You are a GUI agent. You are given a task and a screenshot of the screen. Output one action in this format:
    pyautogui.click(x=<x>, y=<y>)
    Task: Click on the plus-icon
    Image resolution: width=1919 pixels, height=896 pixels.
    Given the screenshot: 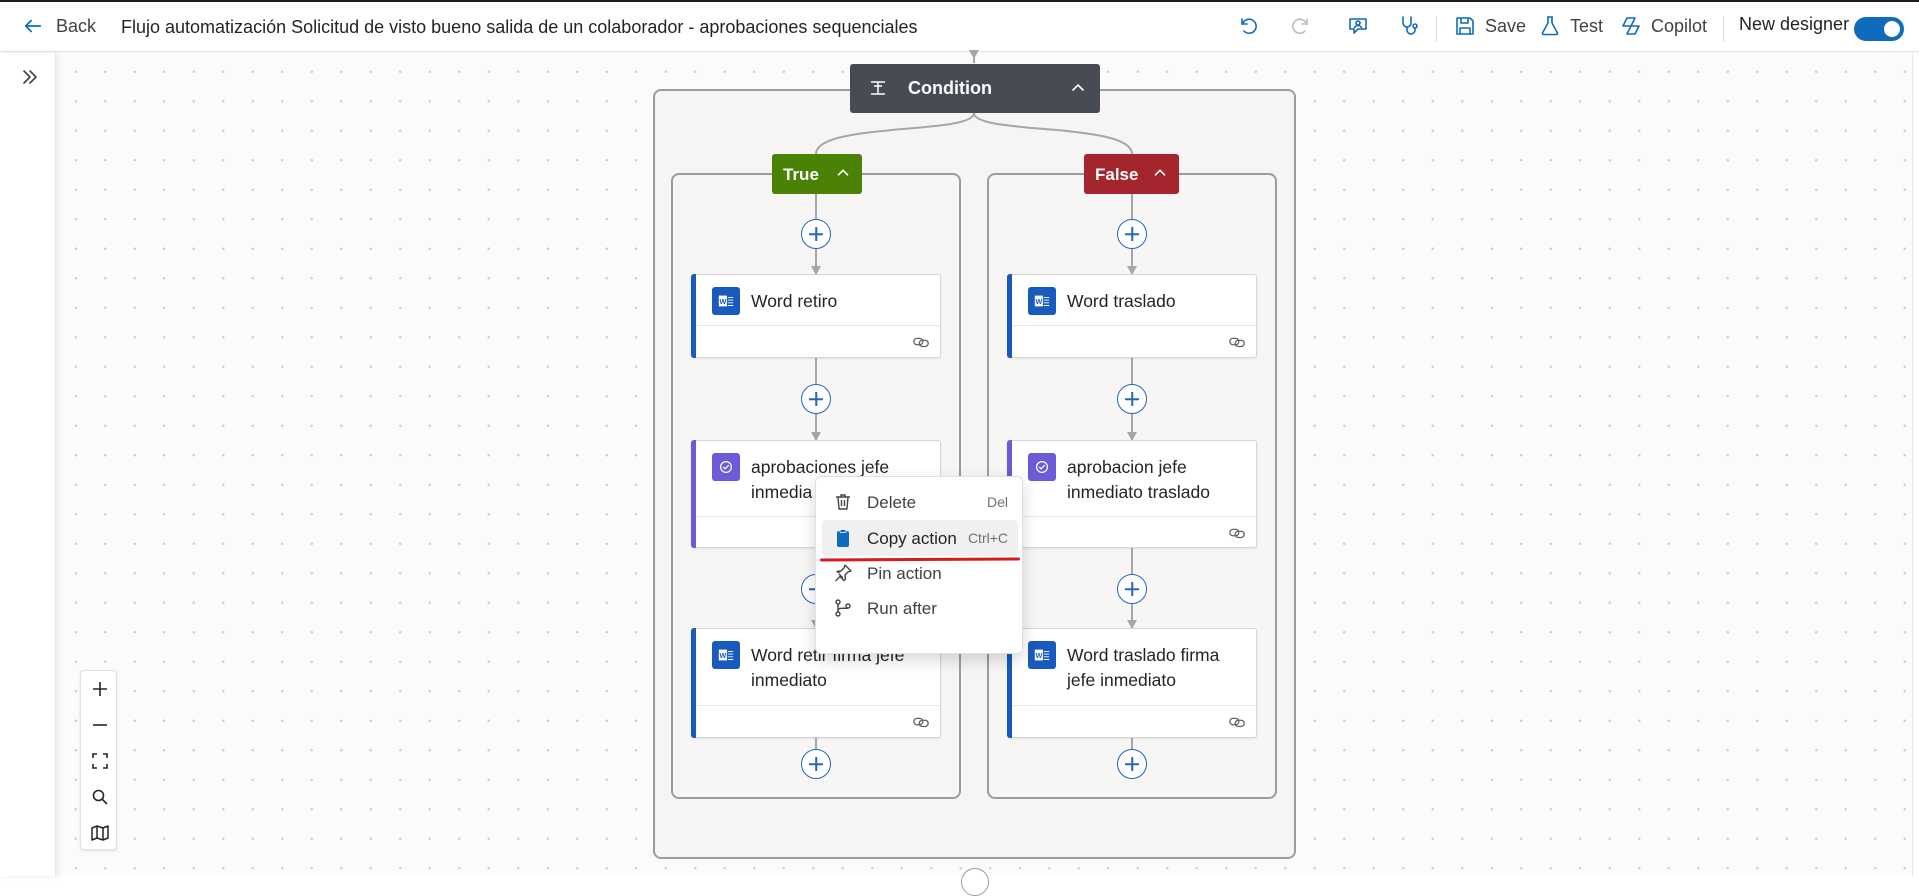 What is the action you would take?
    pyautogui.click(x=99, y=689)
    